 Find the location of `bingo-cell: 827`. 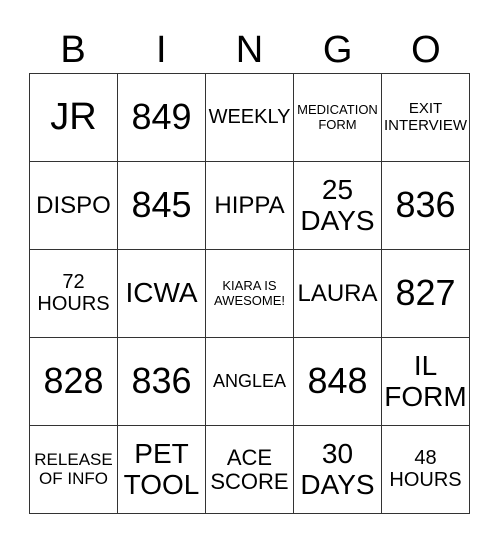

bingo-cell: 827 is located at coordinates (425, 293).